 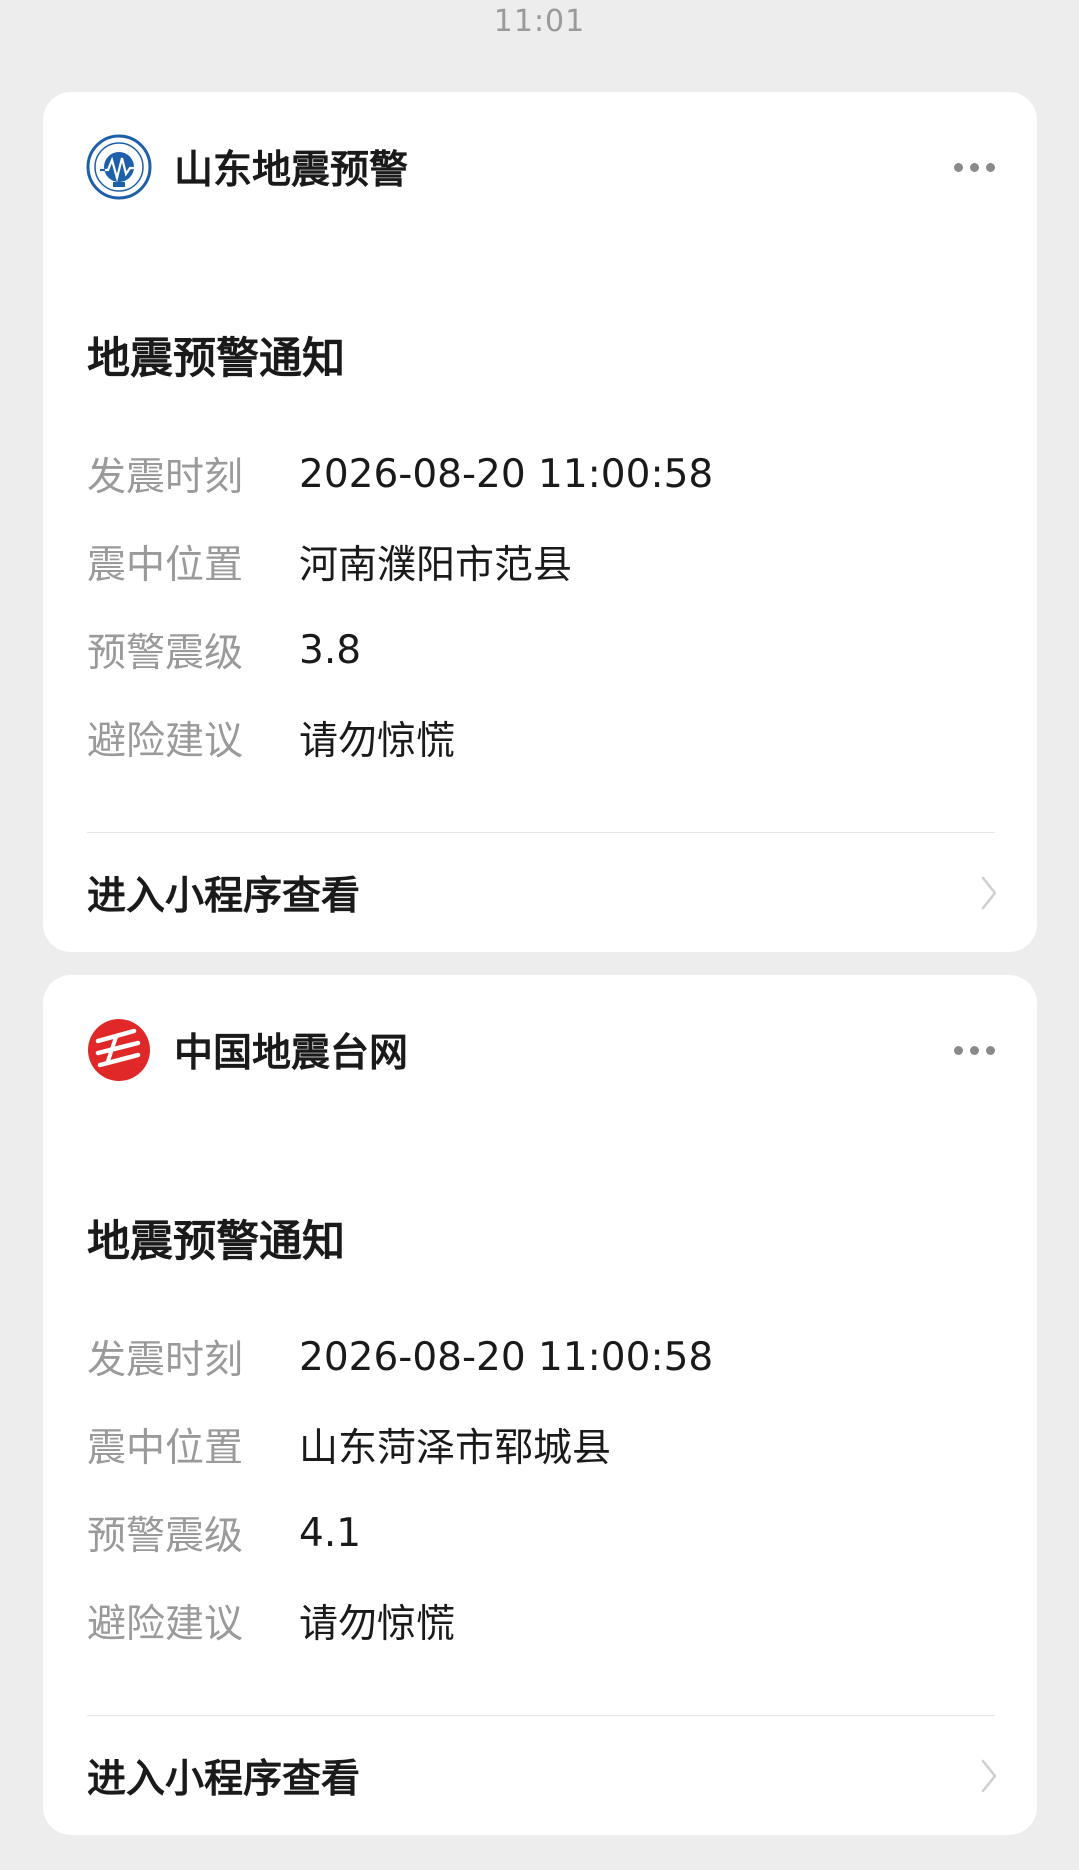 What do you see at coordinates (119, 1050) in the screenshot?
I see `china-earthquake-networks-logo-icon` at bounding box center [119, 1050].